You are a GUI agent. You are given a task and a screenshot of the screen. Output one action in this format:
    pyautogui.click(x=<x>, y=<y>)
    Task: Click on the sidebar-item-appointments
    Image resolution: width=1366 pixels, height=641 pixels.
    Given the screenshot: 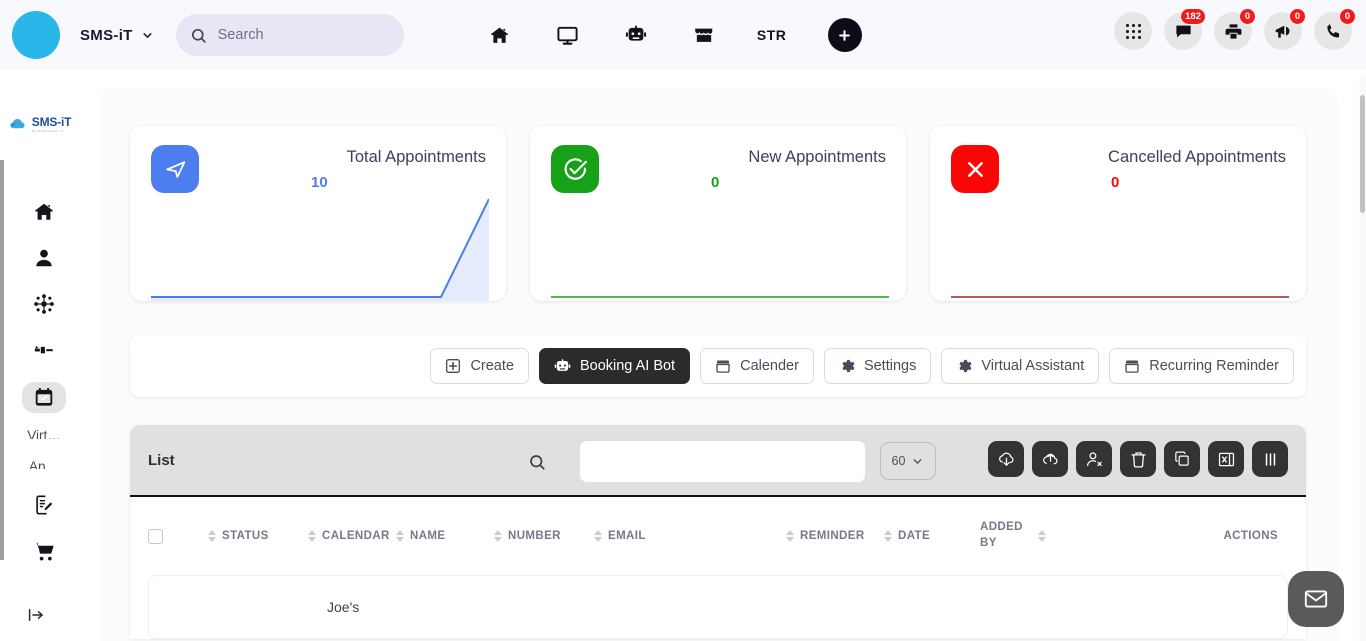 What is the action you would take?
    pyautogui.click(x=44, y=397)
    